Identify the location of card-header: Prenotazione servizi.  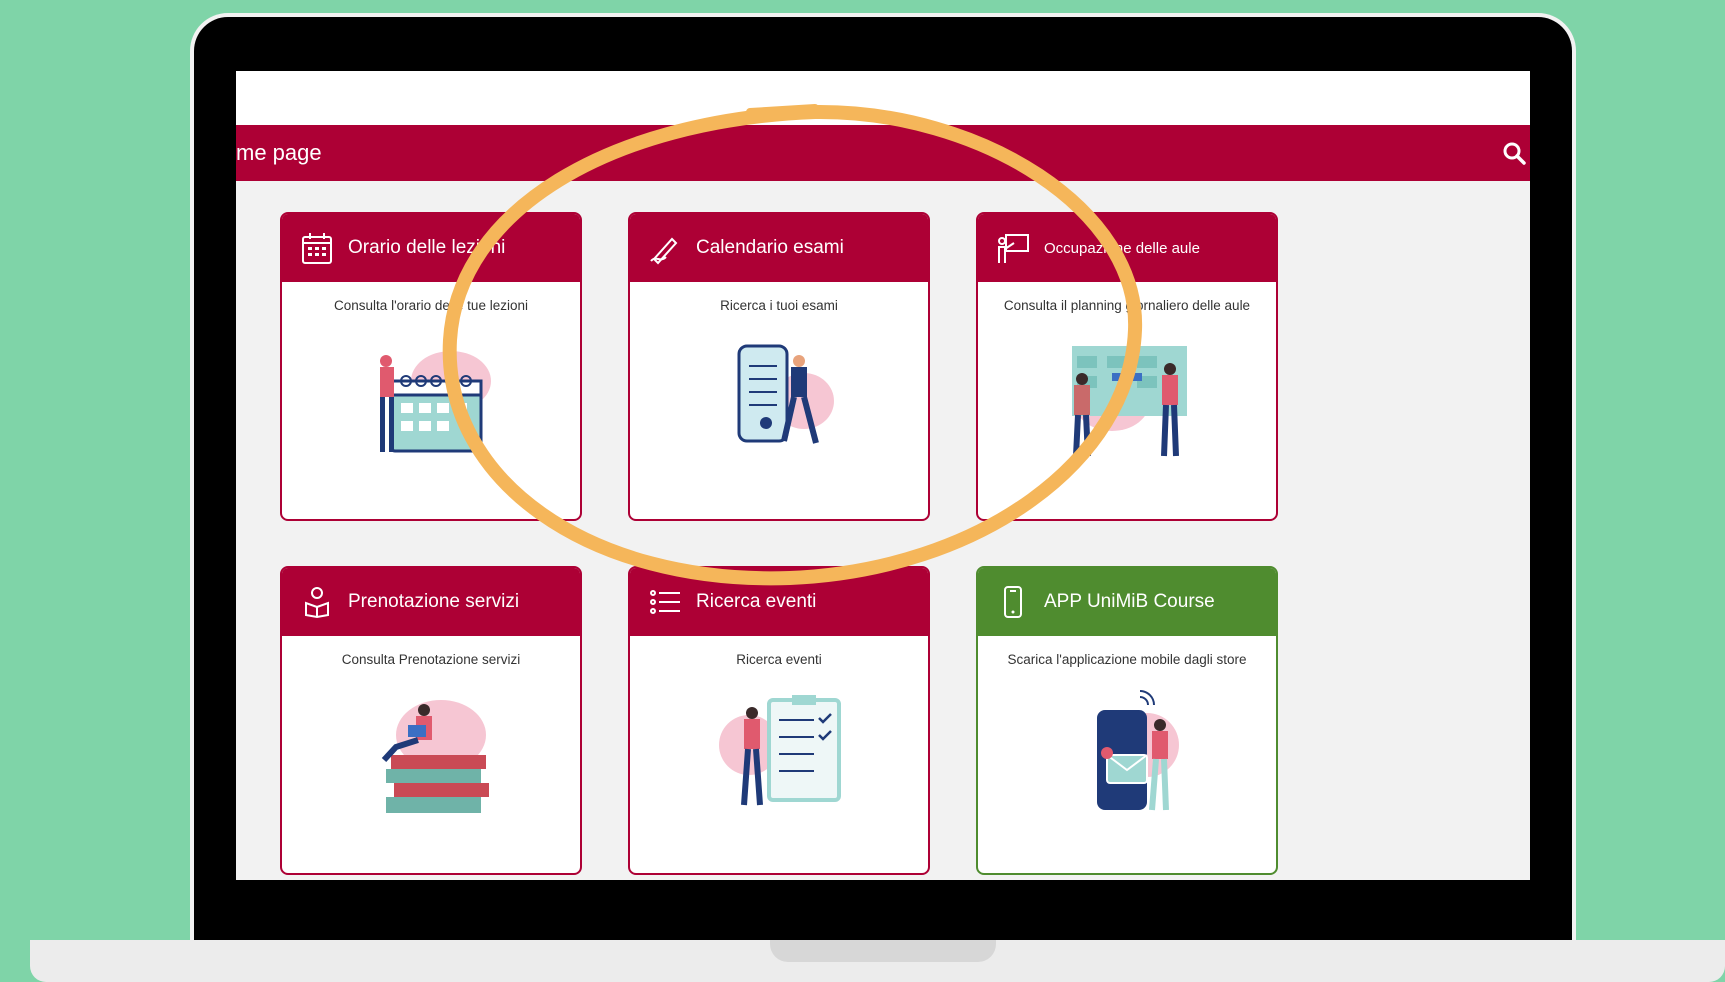
(431, 602).